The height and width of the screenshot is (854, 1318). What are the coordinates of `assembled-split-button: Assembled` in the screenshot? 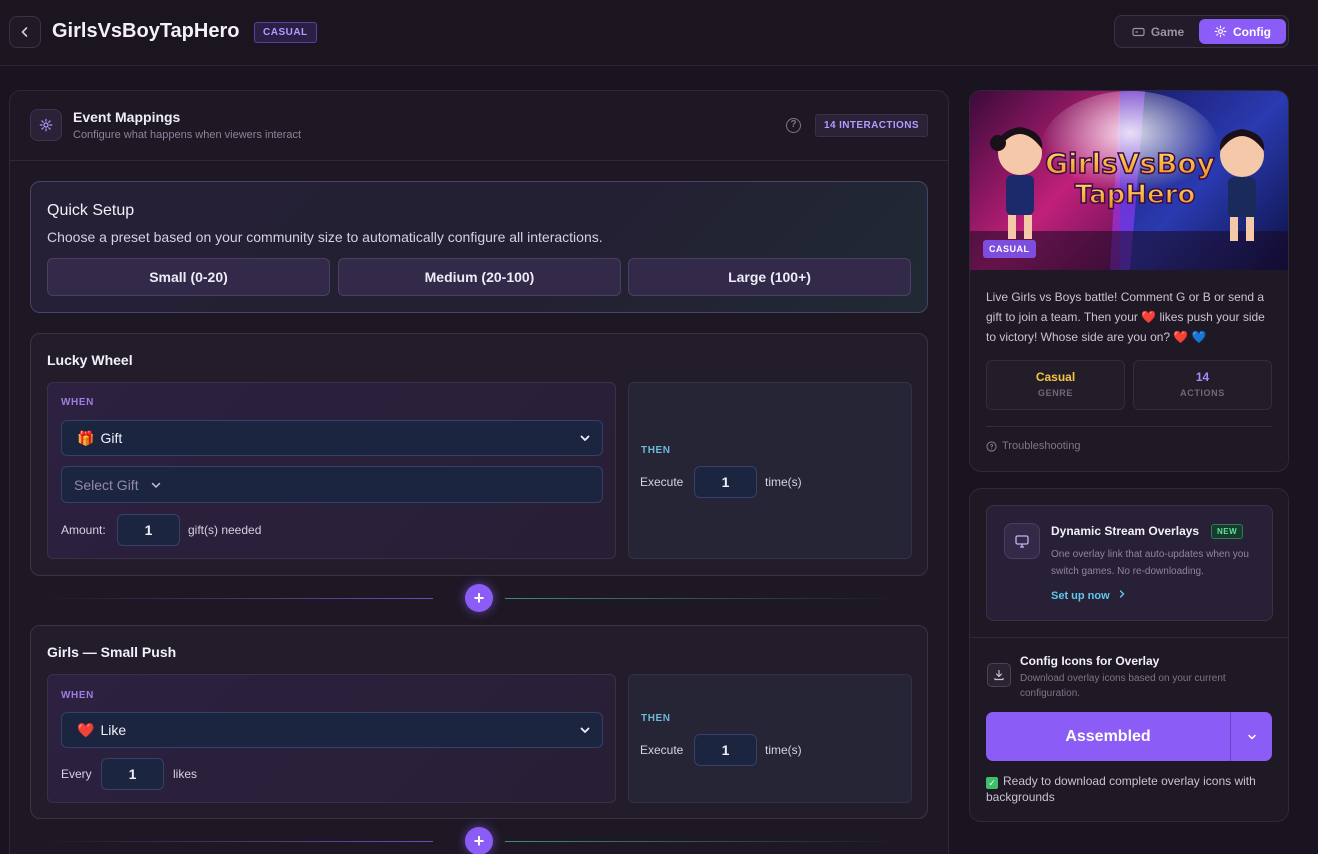 It's located at (1129, 736).